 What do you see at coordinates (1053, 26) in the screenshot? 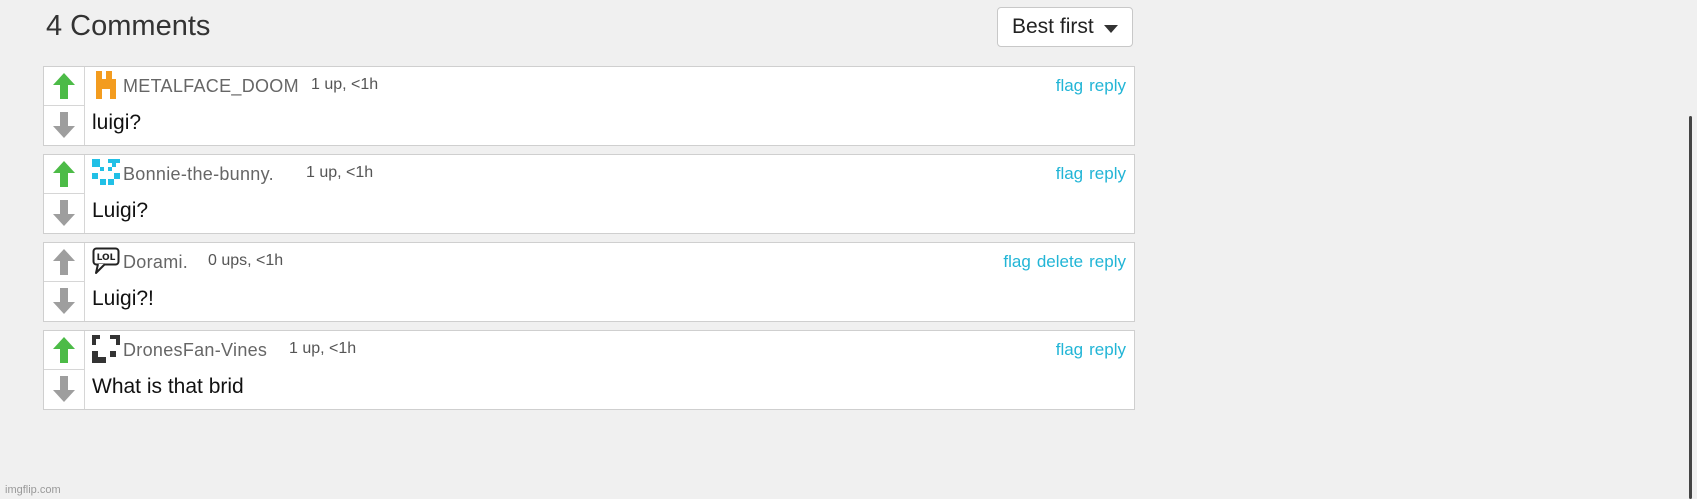
I see `sort-order-label: Best first` at bounding box center [1053, 26].